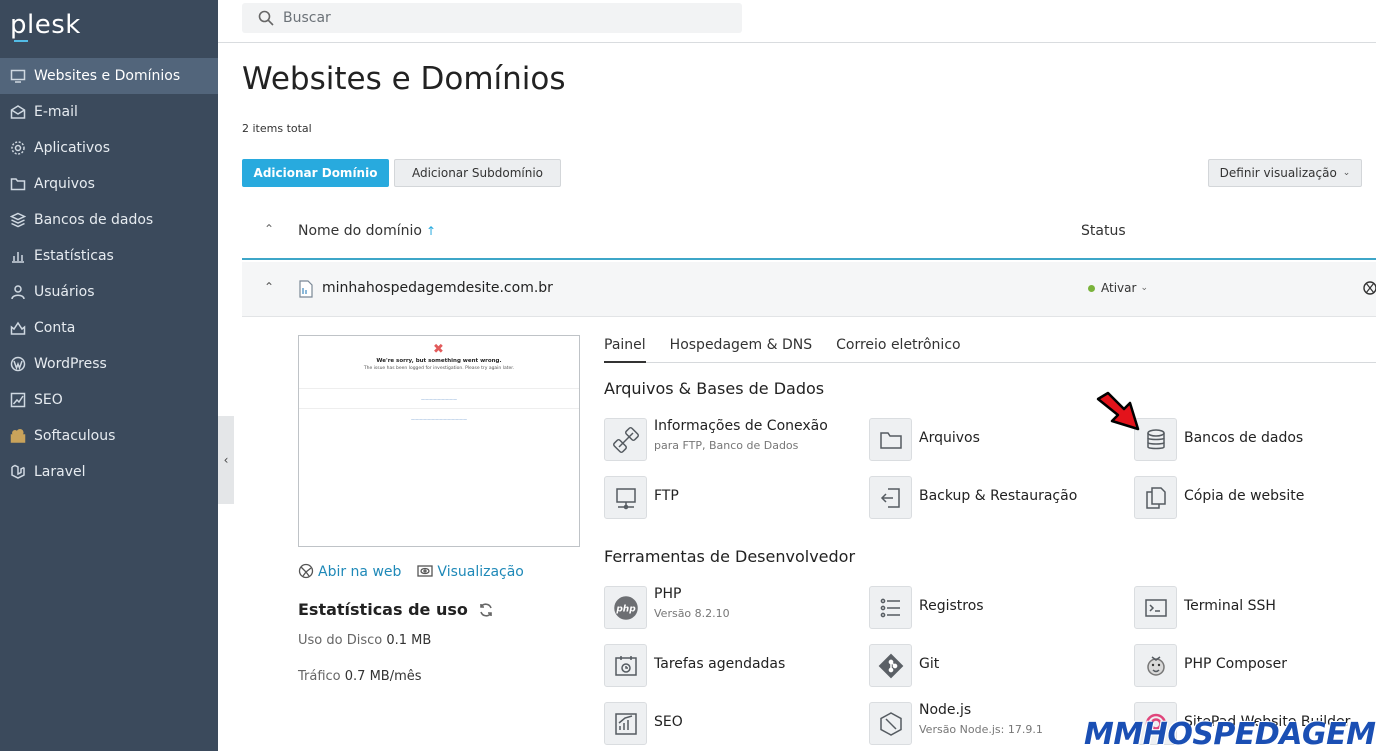  I want to click on preview-link: ——————————————, so click(439, 419).